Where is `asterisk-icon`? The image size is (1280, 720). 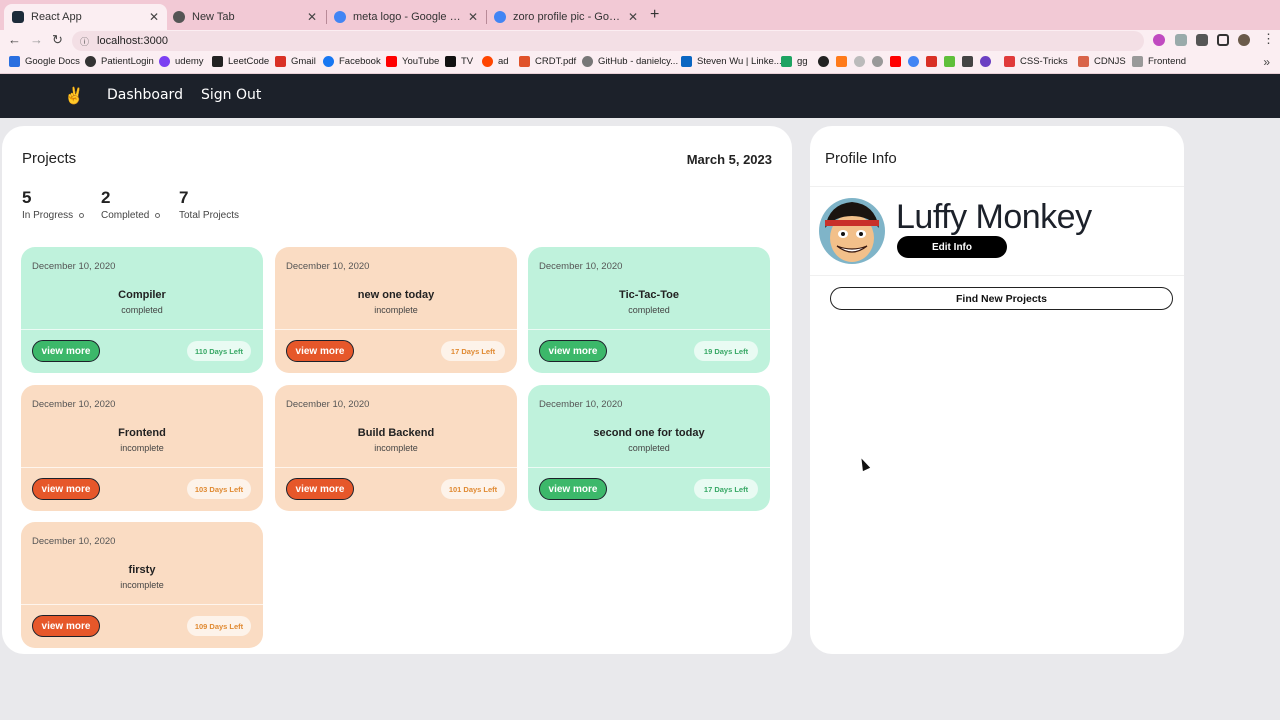 asterisk-icon is located at coordinates (1009, 61).